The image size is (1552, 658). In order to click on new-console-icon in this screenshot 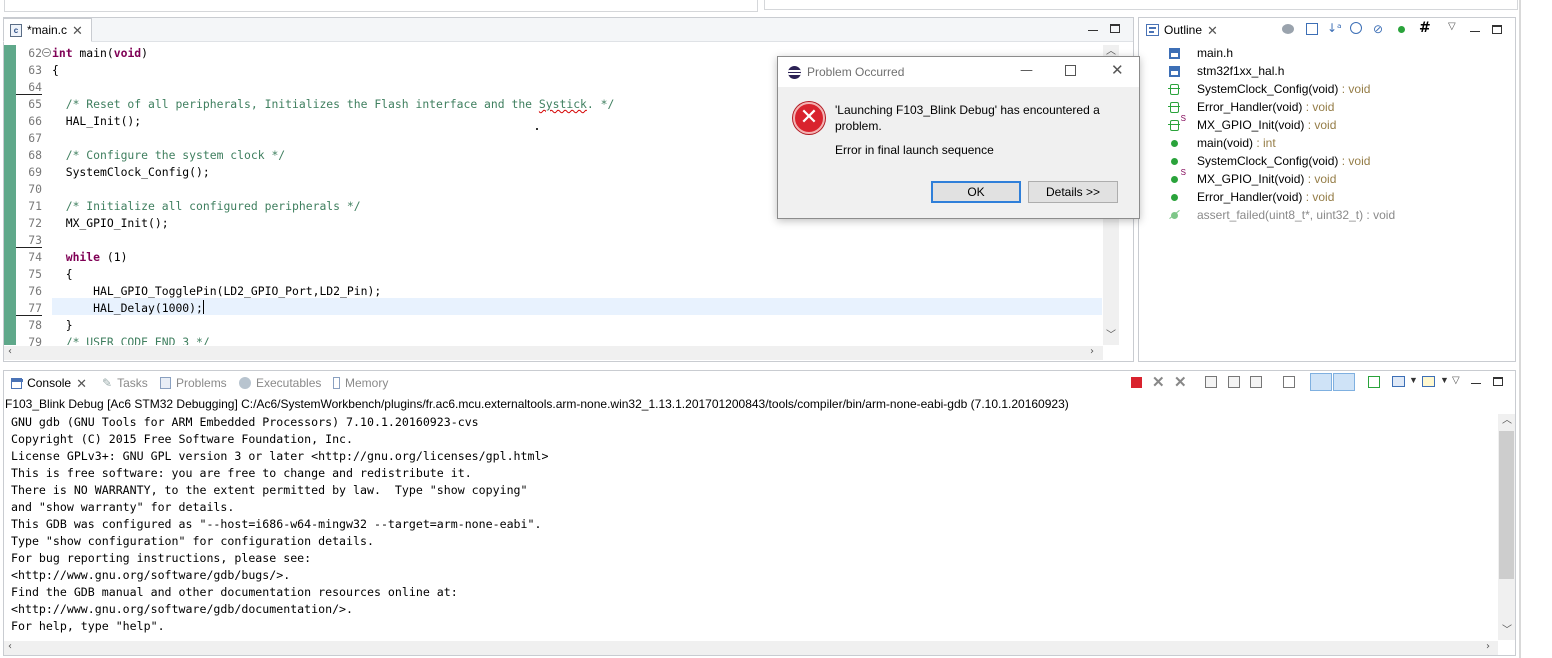, I will do `click(1428, 381)`.